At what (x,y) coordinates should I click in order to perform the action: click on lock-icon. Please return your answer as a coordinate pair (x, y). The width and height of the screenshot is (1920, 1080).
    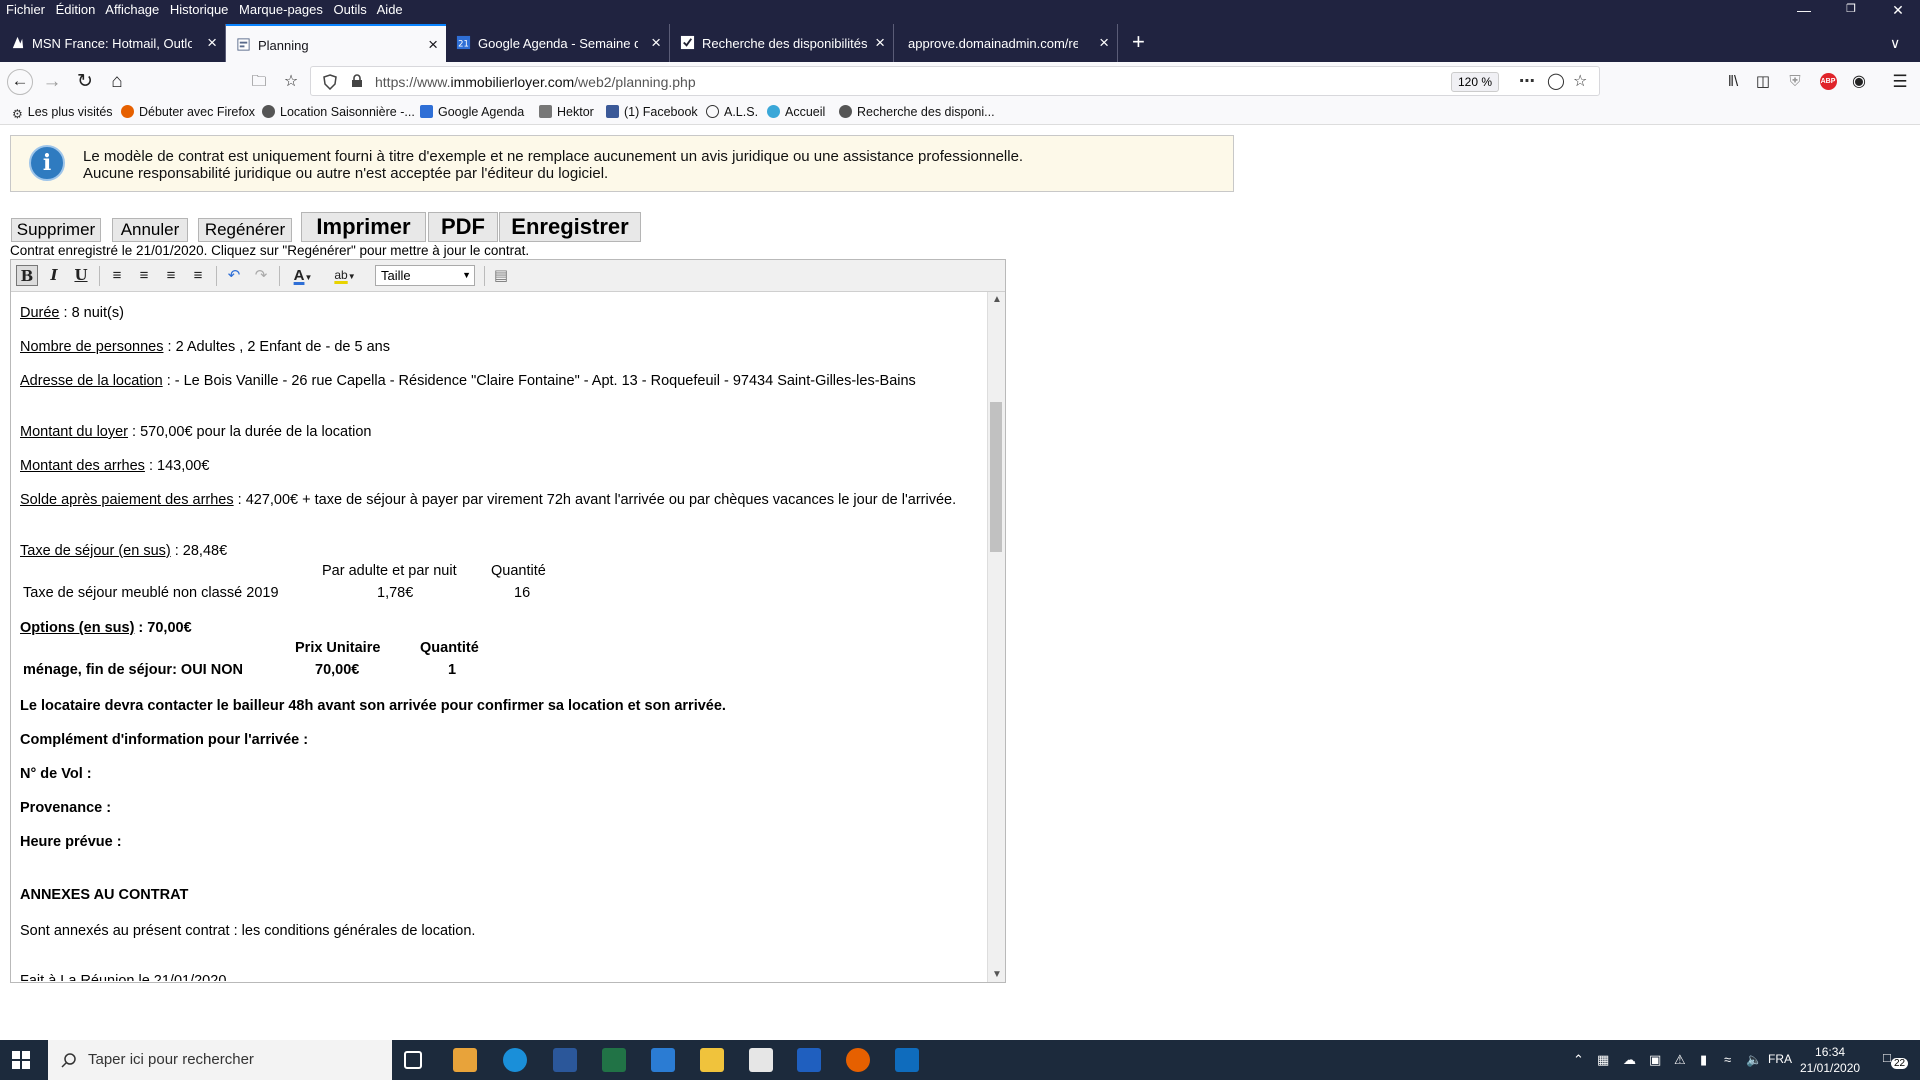
    Looking at the image, I should click on (357, 81).